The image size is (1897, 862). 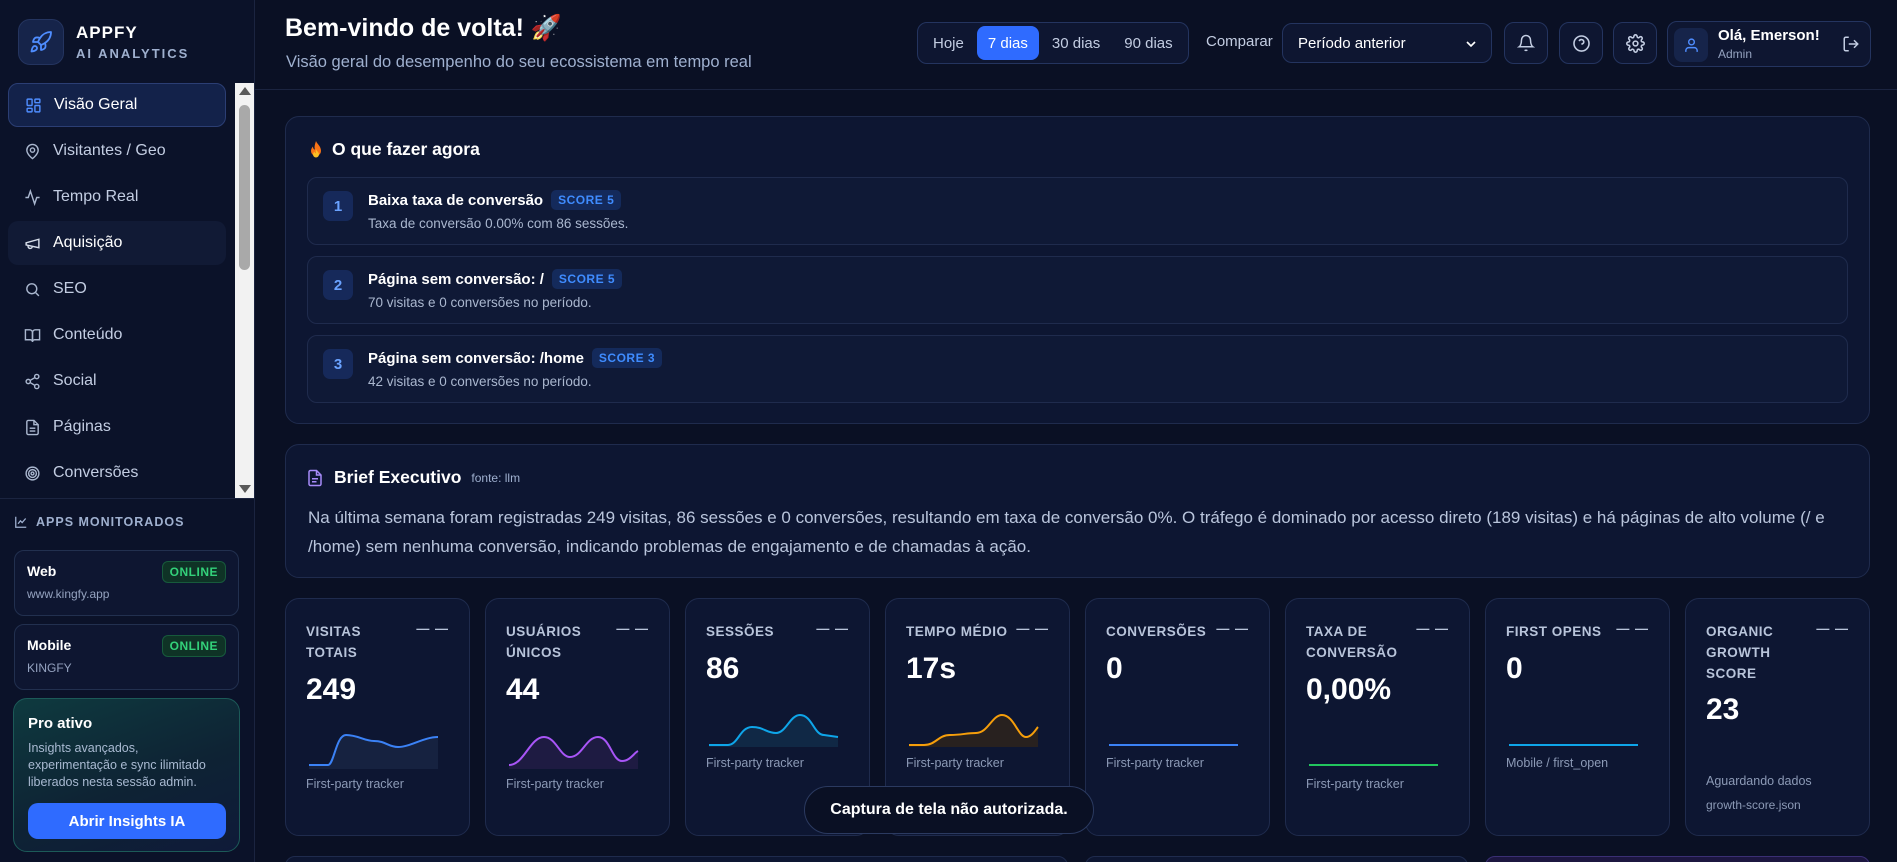 I want to click on settings-button, so click(x=1635, y=43).